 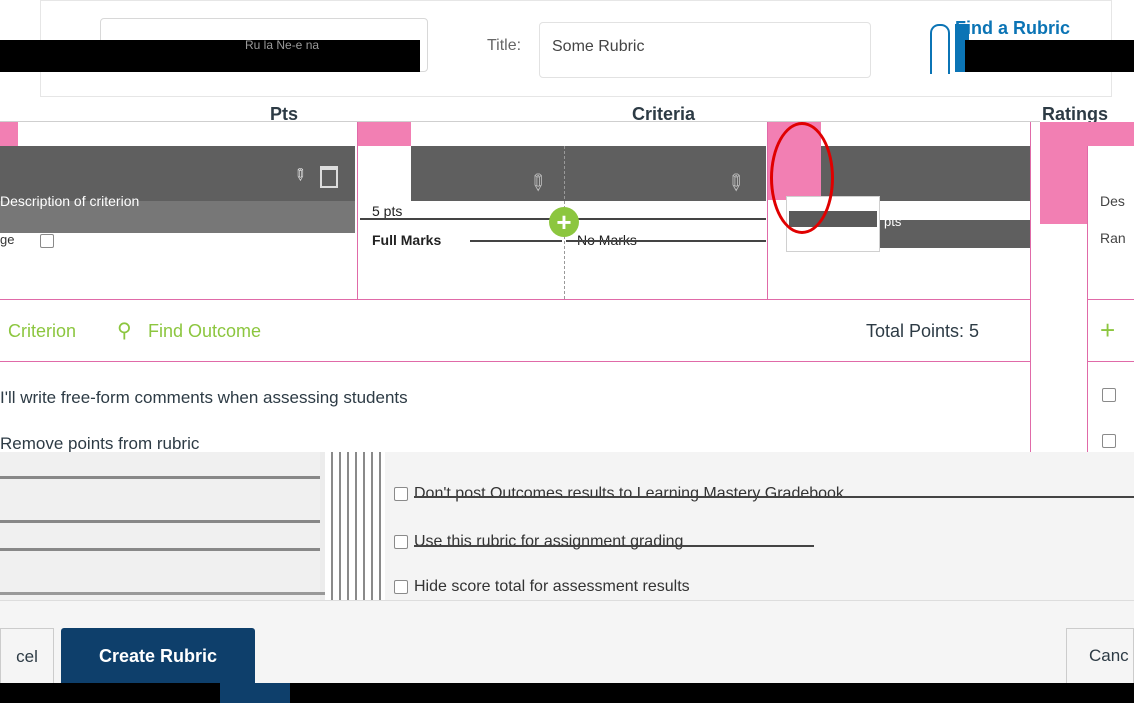 I want to click on dont-post-checkbox, so click(x=401, y=494).